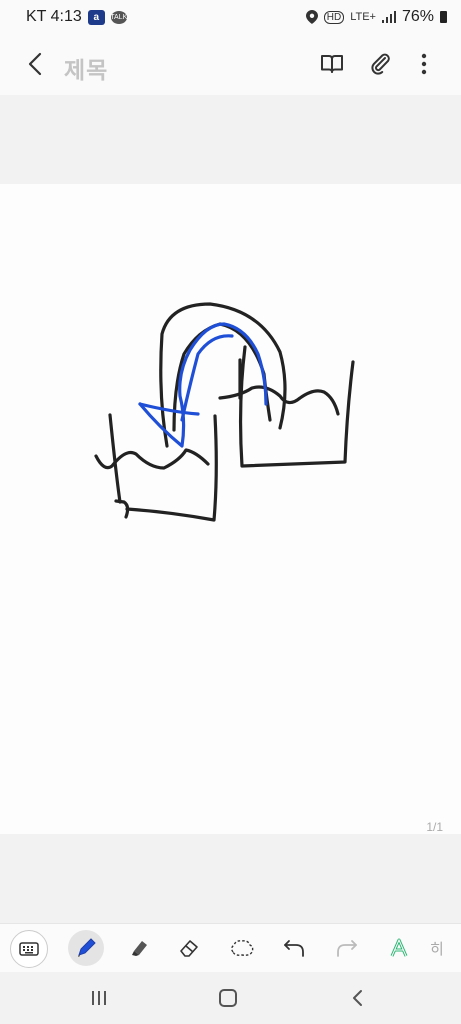 The width and height of the screenshot is (461, 1024). I want to click on carrier-time: KT 4:13, so click(54, 16).